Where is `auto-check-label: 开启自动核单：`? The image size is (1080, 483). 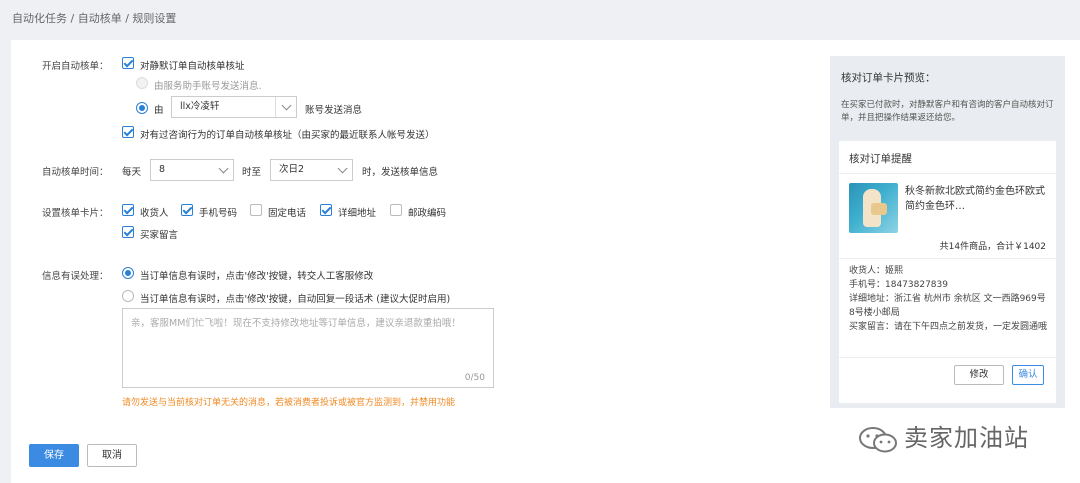
auto-check-label: 开启自动核单： is located at coordinates (75, 66).